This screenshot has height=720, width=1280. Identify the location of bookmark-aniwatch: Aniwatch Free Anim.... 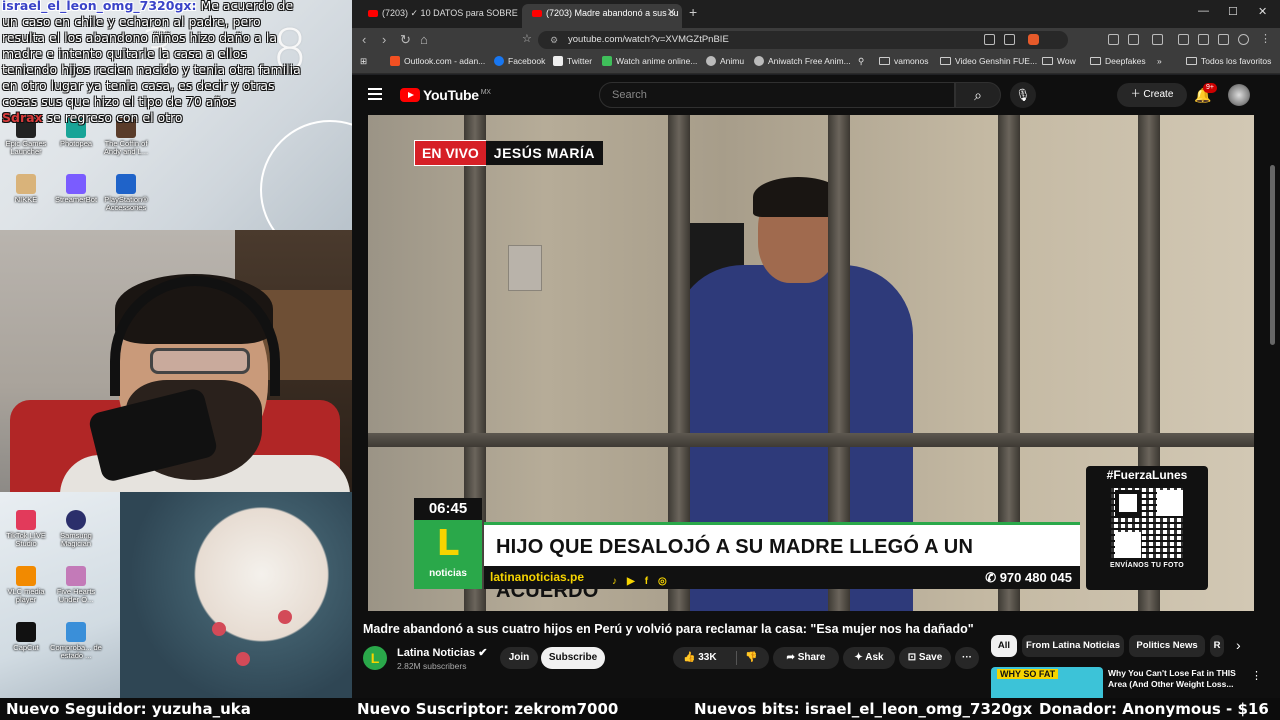
(802, 61).